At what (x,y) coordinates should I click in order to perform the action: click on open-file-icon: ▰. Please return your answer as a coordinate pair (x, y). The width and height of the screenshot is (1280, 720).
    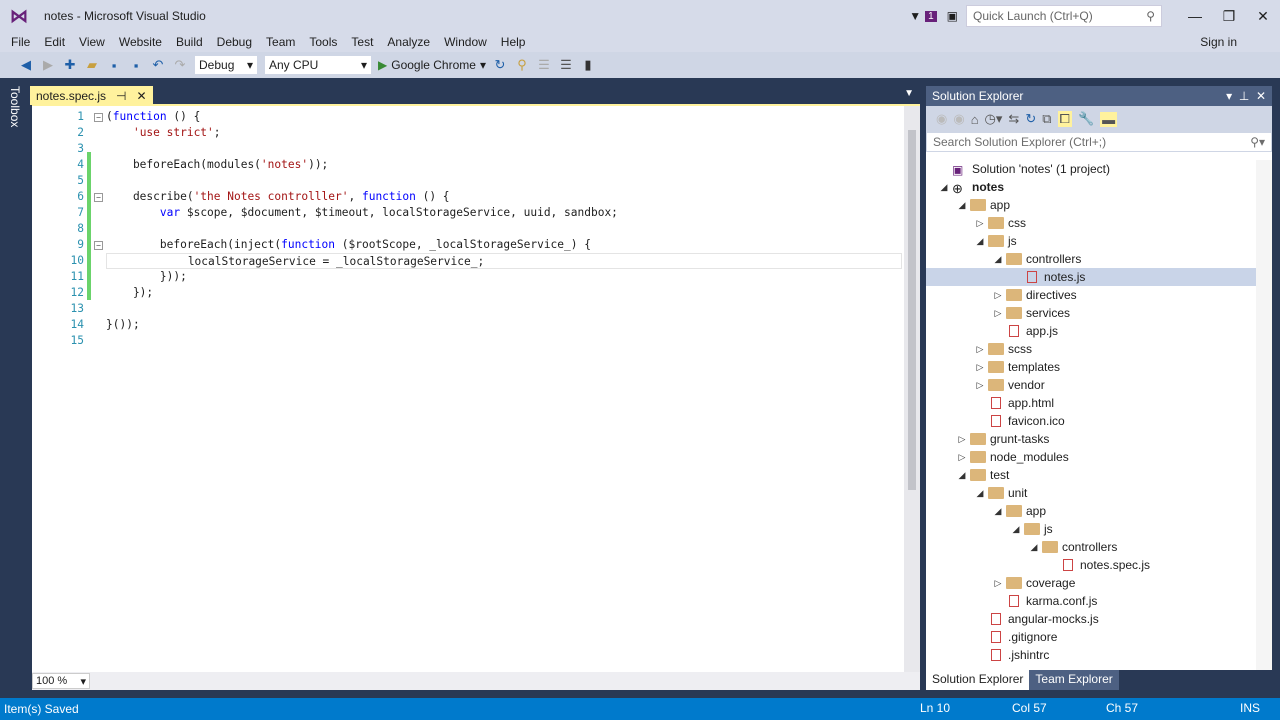
    Looking at the image, I should click on (92, 65).